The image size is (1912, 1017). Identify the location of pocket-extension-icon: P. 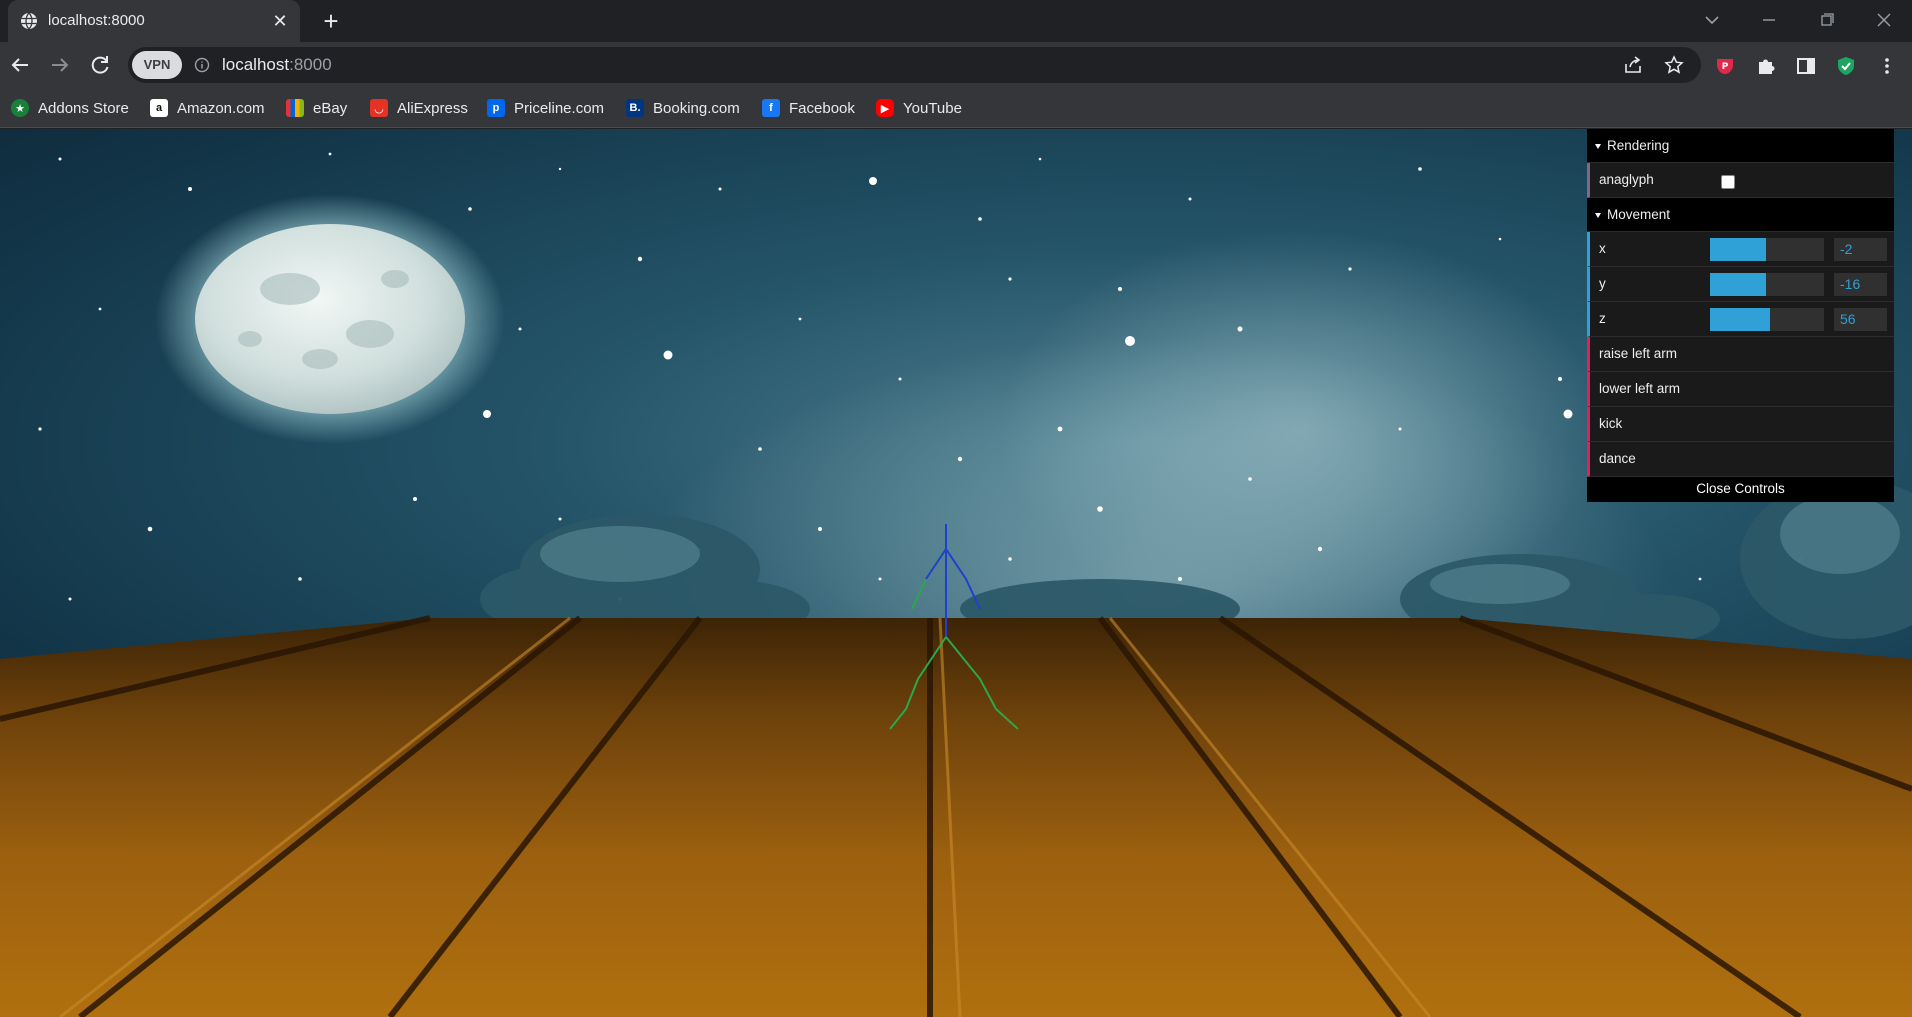
(1725, 66).